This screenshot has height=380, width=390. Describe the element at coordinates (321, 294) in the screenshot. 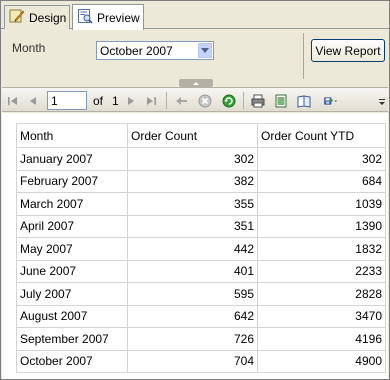

I see `order-count-ytd-cell: 2828` at that location.